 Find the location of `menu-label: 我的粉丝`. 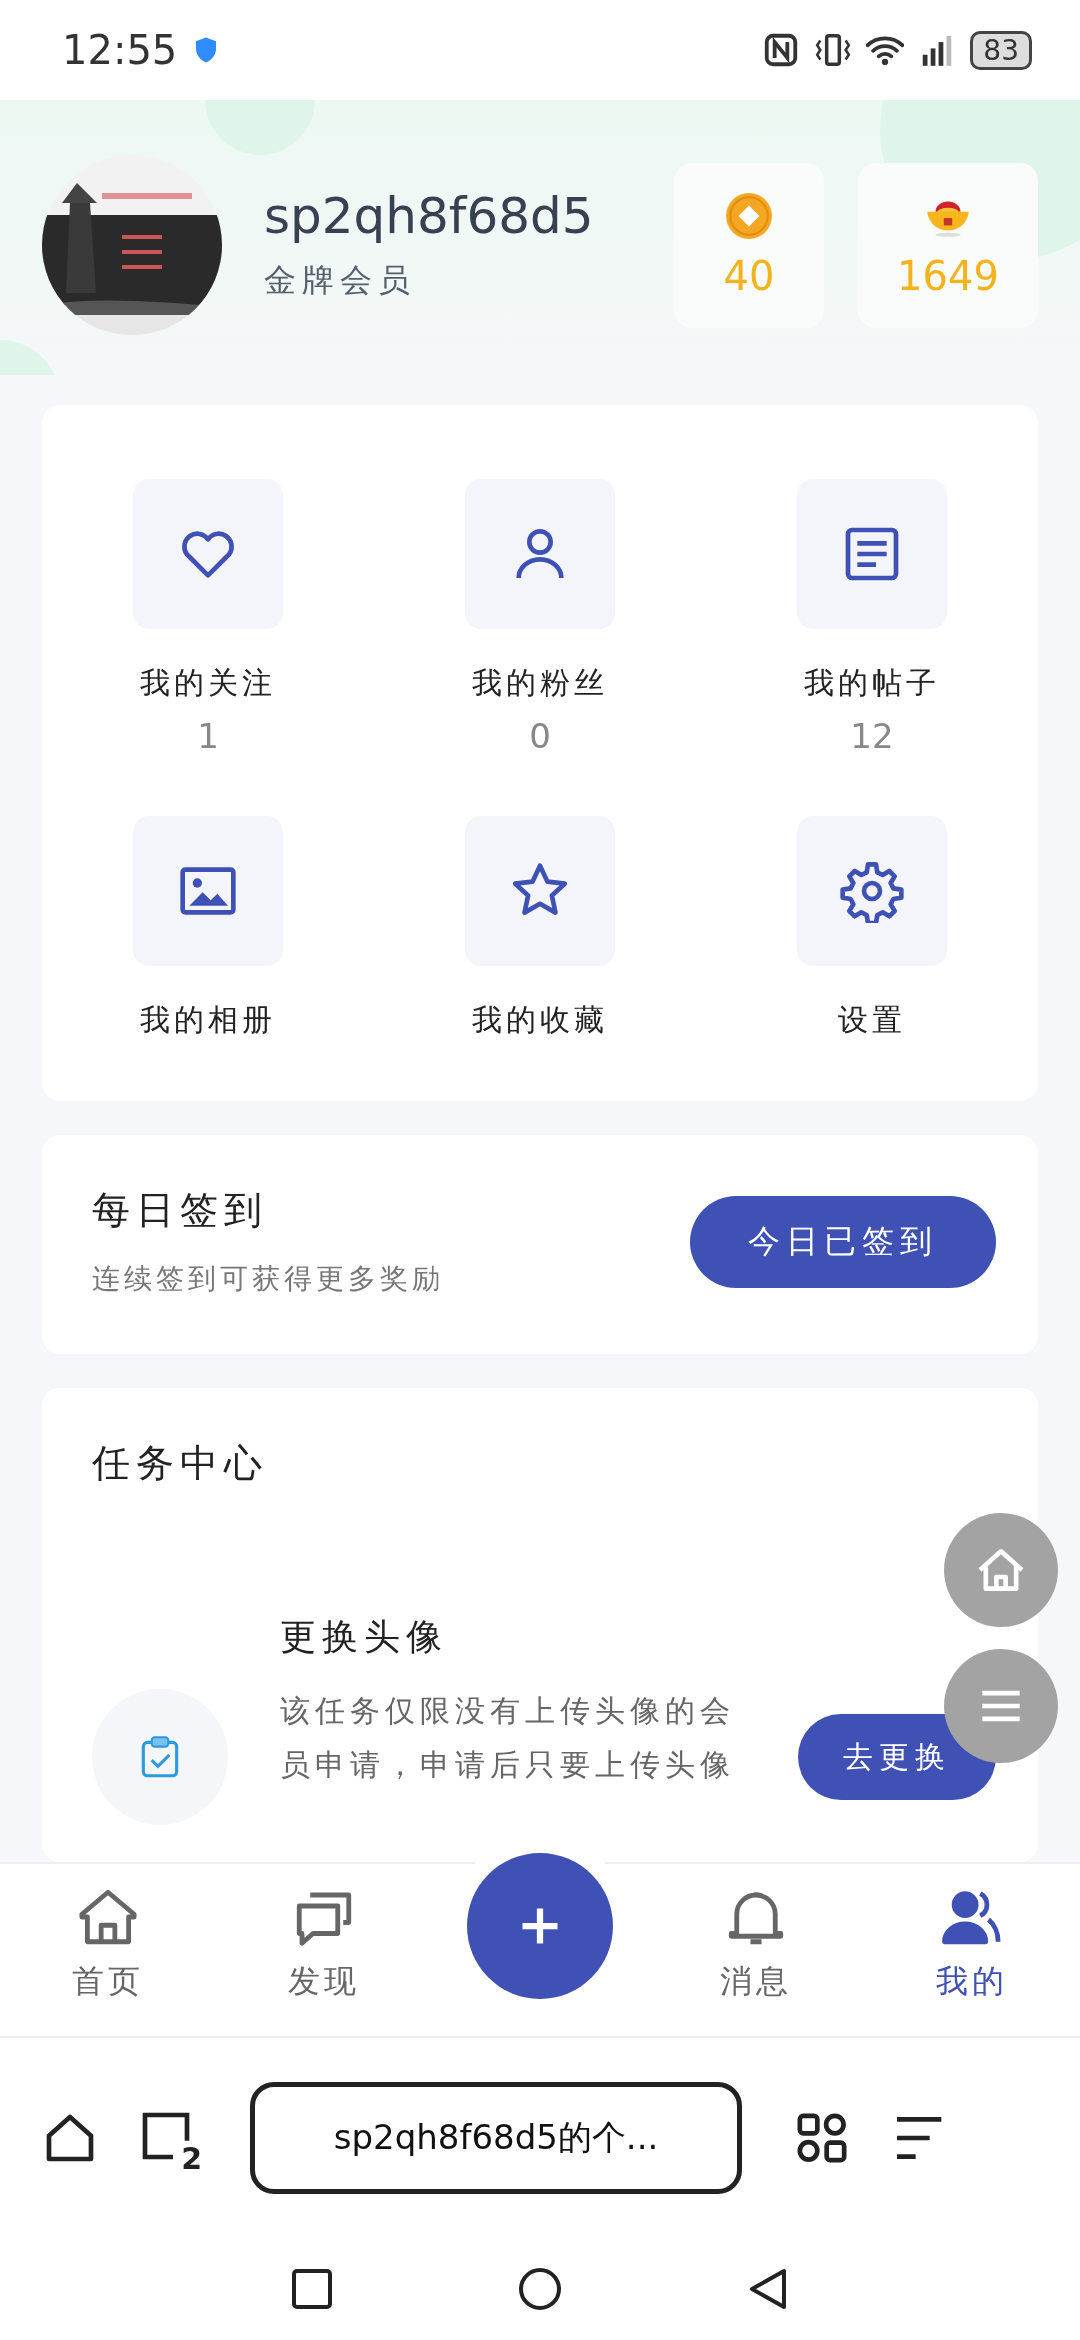

menu-label: 我的粉丝 is located at coordinates (540, 683).